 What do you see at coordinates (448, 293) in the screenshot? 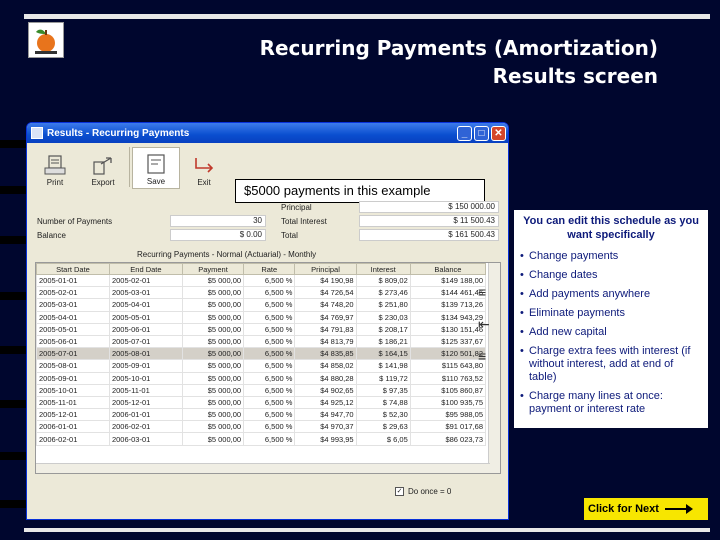
I see `table-cell: $144 461,46` at bounding box center [448, 293].